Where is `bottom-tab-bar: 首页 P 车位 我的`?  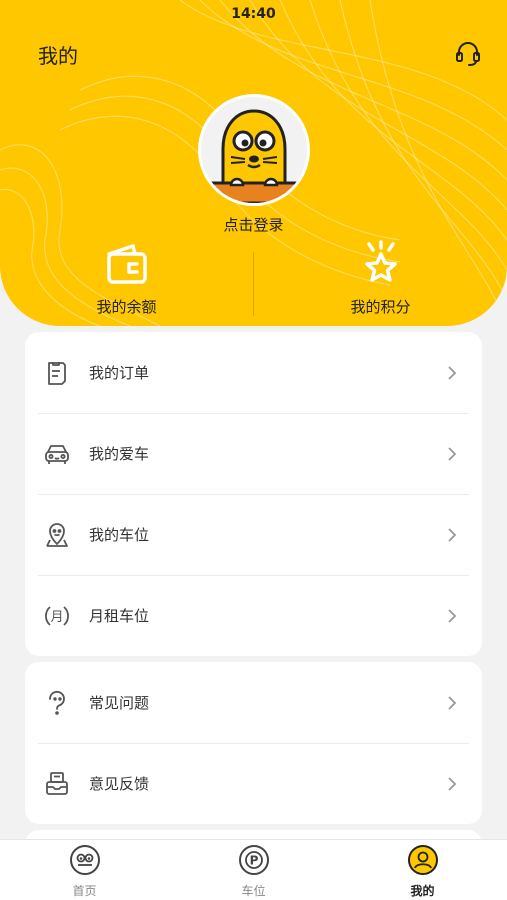 bottom-tab-bar: 首页 P 车位 我的 is located at coordinates (253, 869).